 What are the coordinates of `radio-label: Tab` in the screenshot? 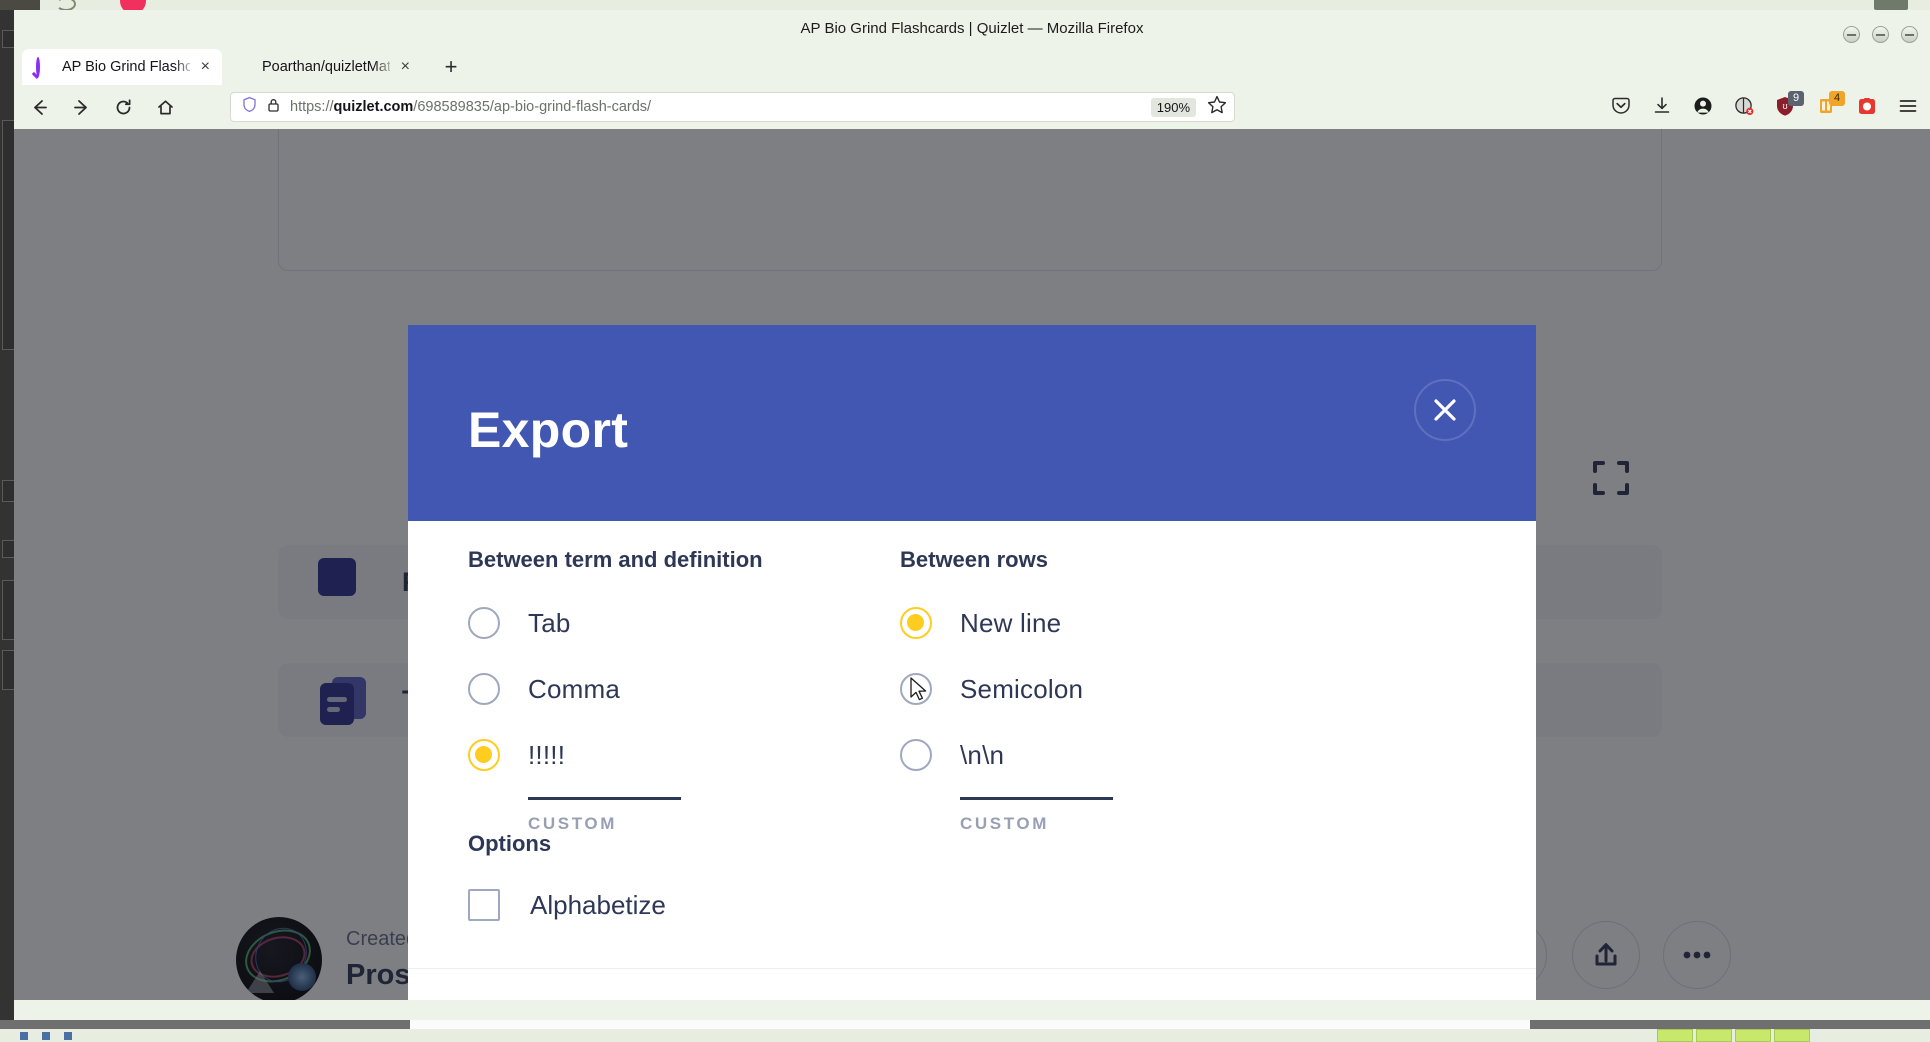 It's located at (549, 622).